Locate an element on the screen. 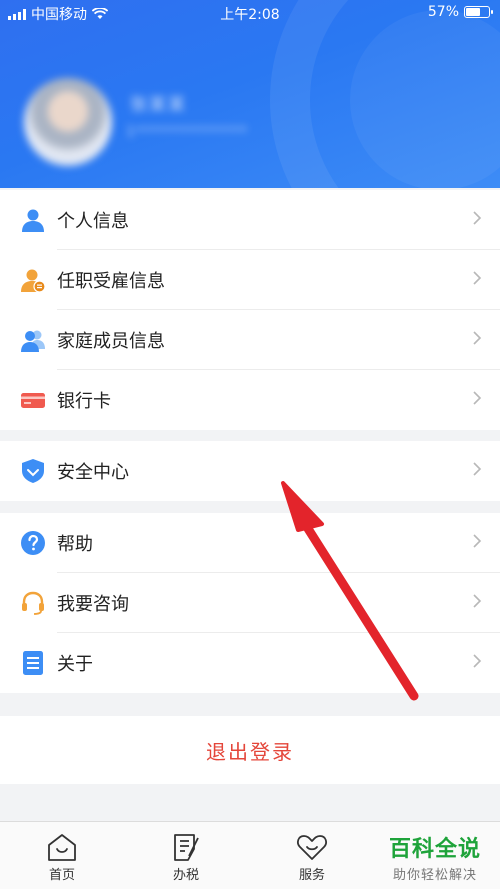  tab-label: 办税 is located at coordinates (185, 875).